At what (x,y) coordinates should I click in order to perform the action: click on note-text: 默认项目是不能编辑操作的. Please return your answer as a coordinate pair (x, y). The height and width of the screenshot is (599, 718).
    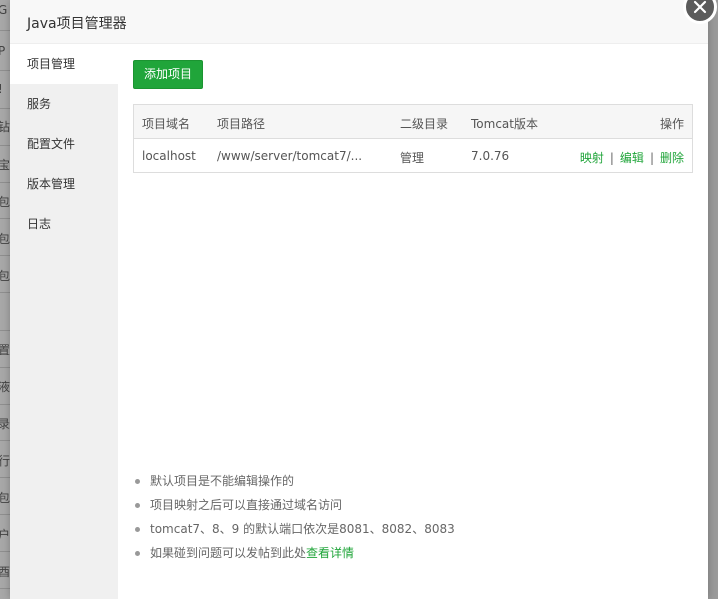
    Looking at the image, I should click on (222, 481).